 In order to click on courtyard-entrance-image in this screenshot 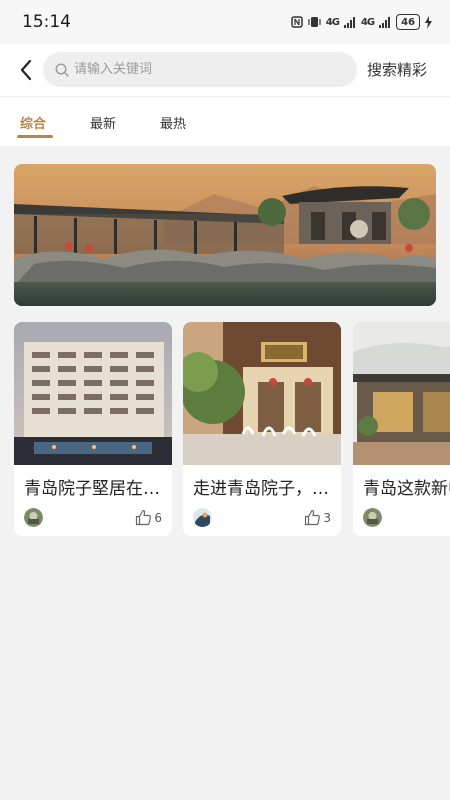, I will do `click(262, 393)`.